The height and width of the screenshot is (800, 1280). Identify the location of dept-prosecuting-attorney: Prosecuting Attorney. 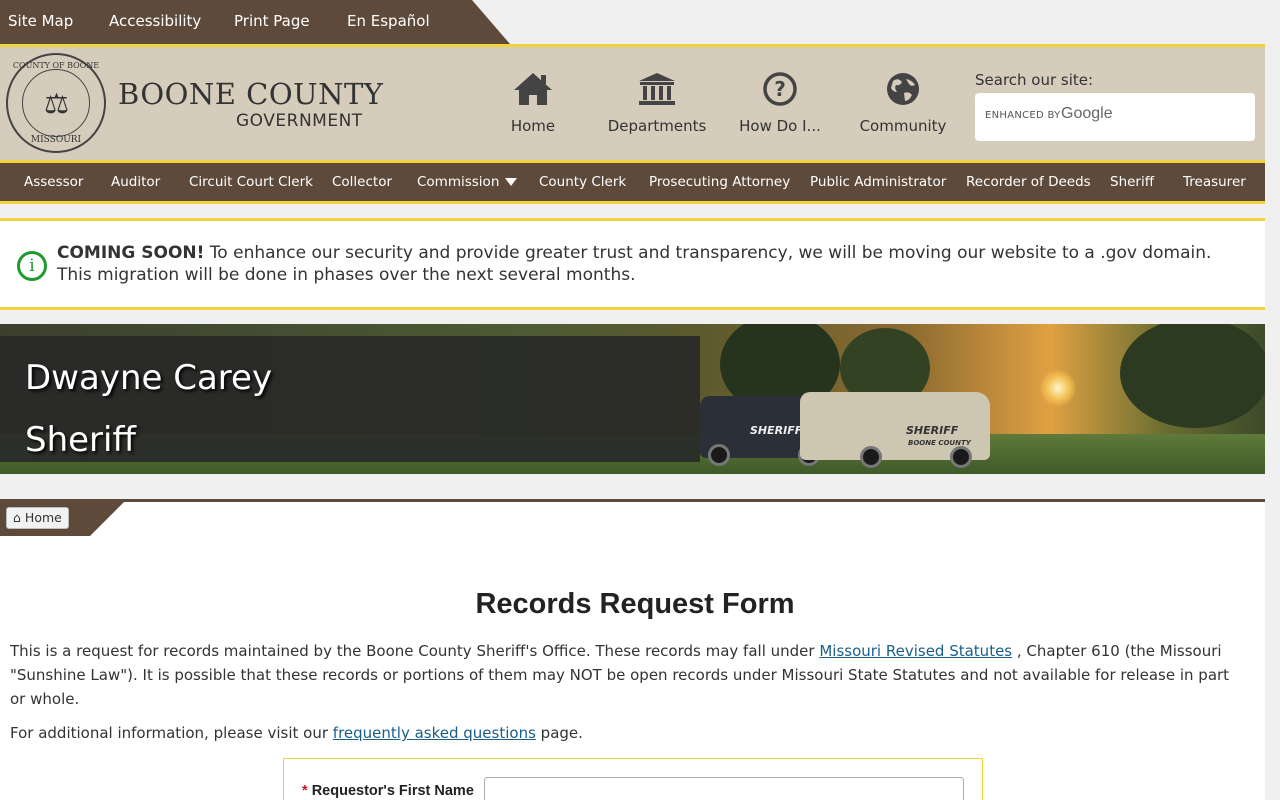
(719, 182).